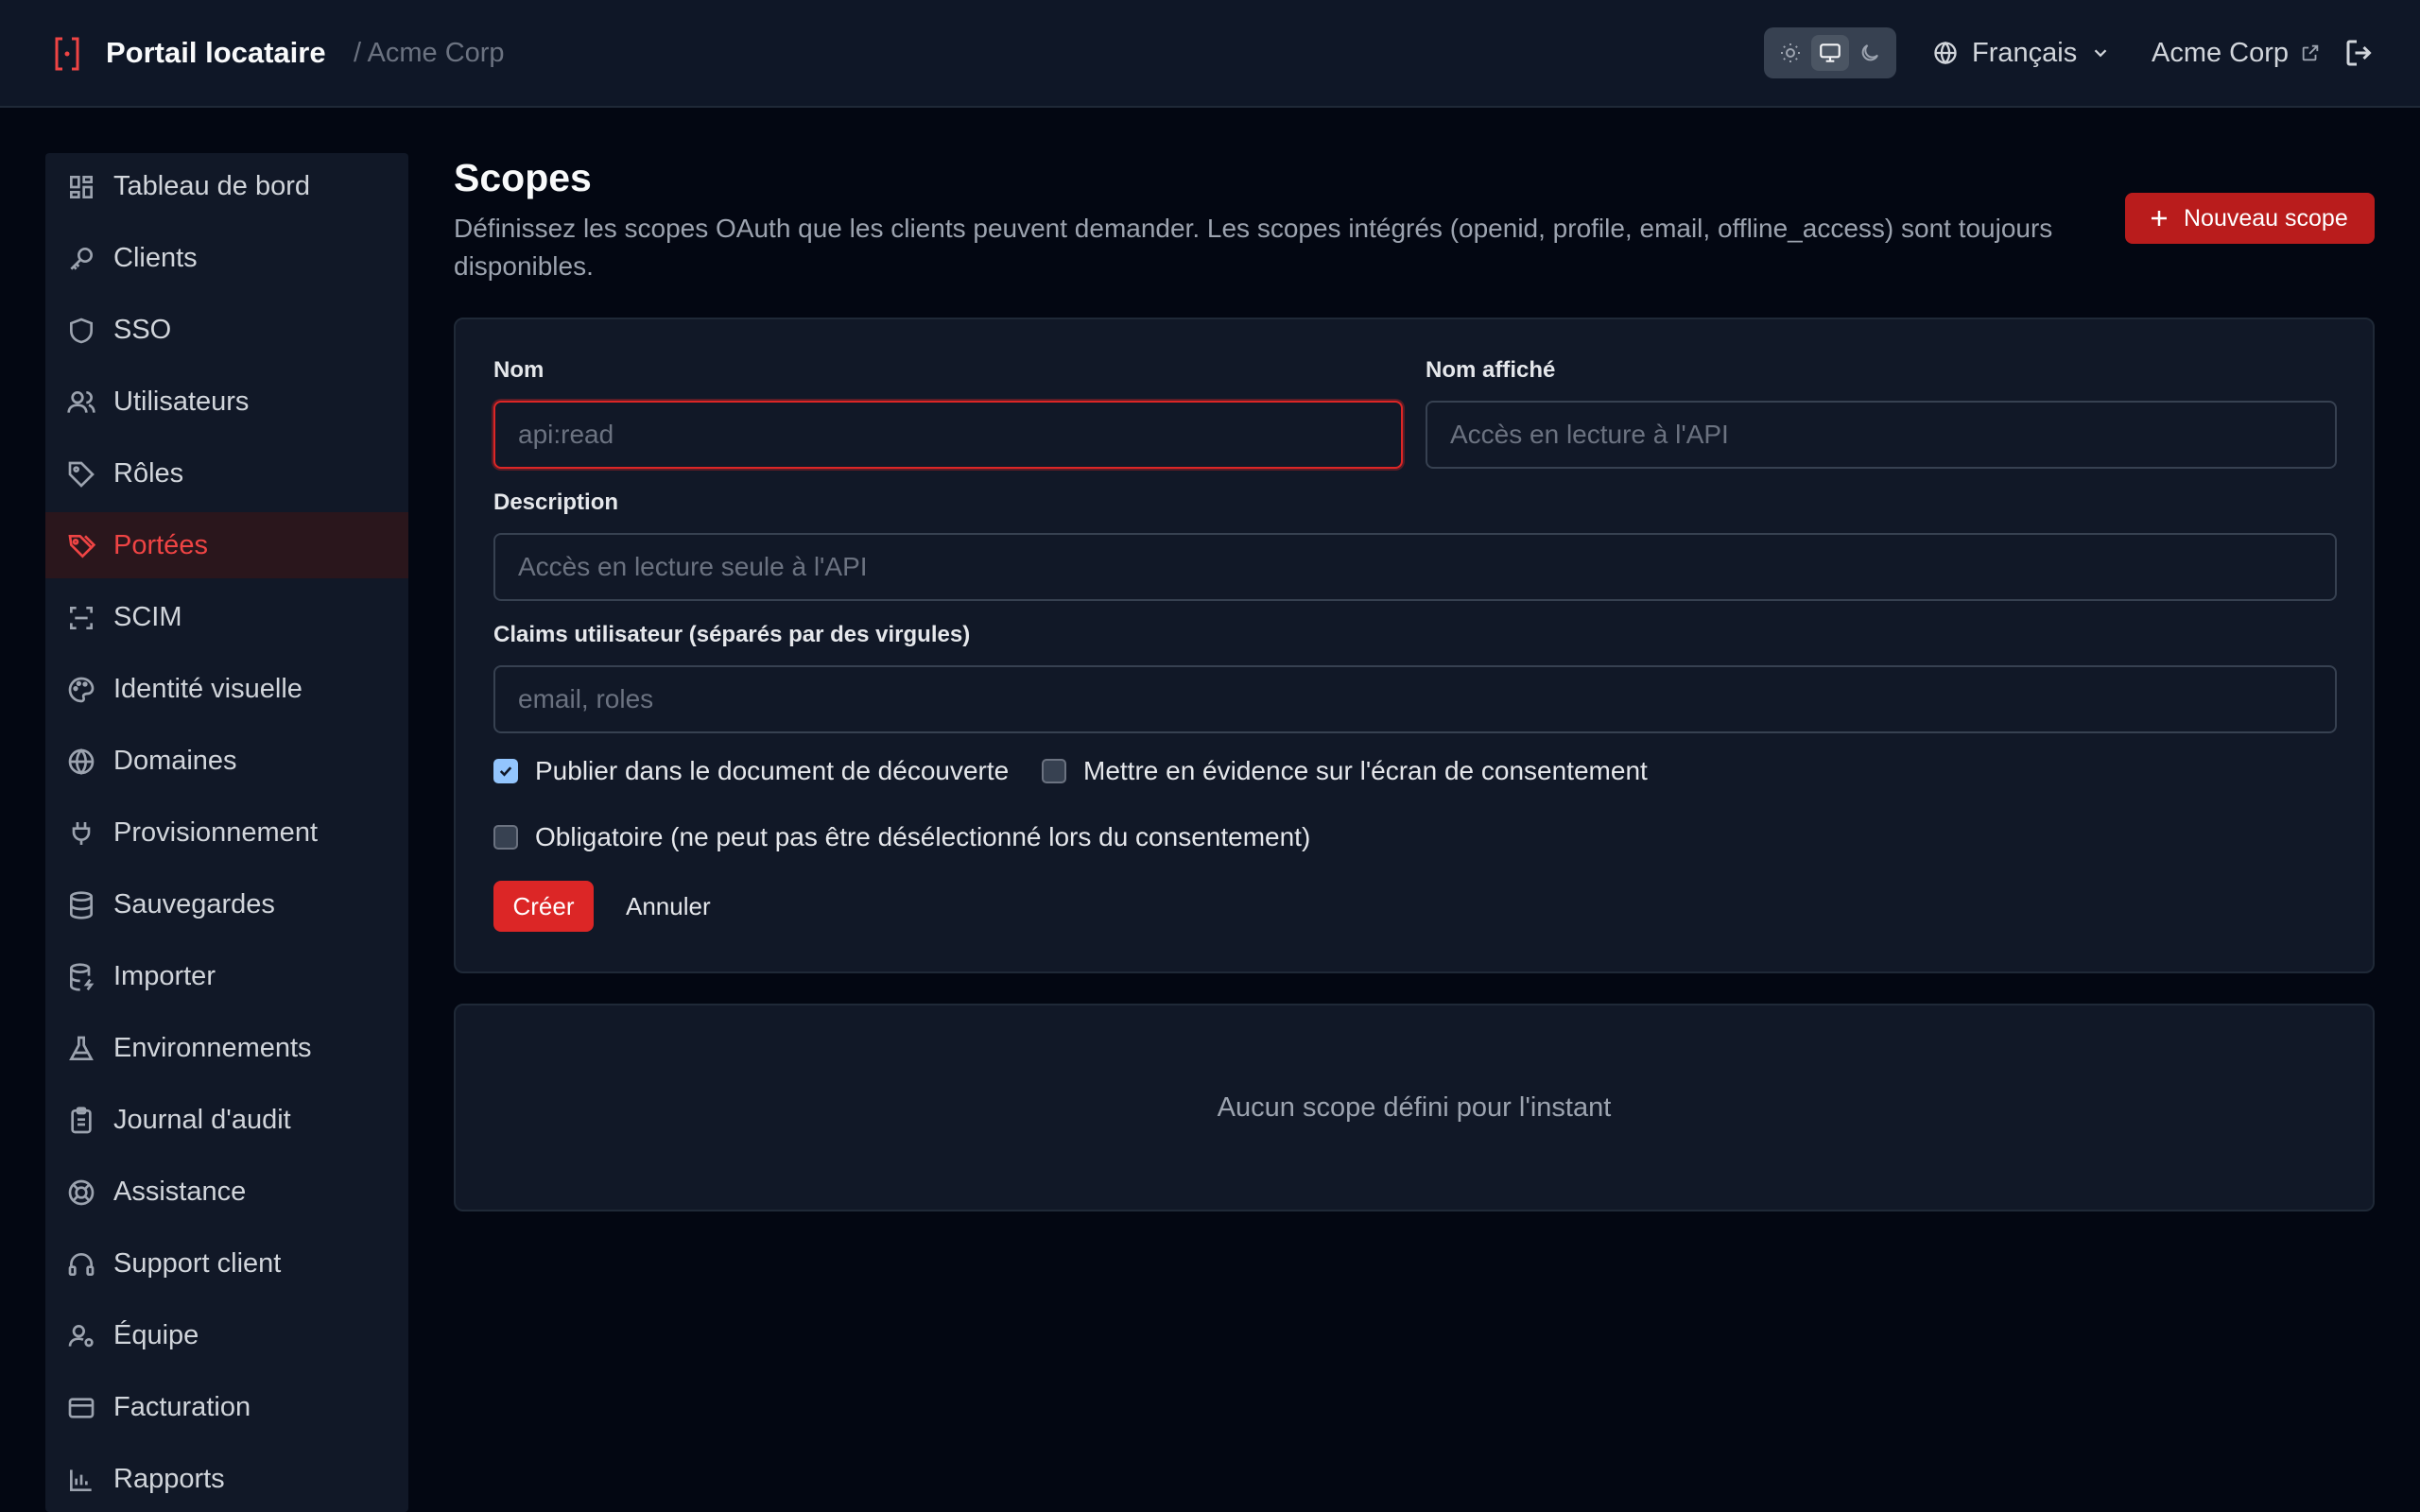  Describe the element at coordinates (226, 761) in the screenshot. I see `sidebar-item-domains: Domaines` at that location.